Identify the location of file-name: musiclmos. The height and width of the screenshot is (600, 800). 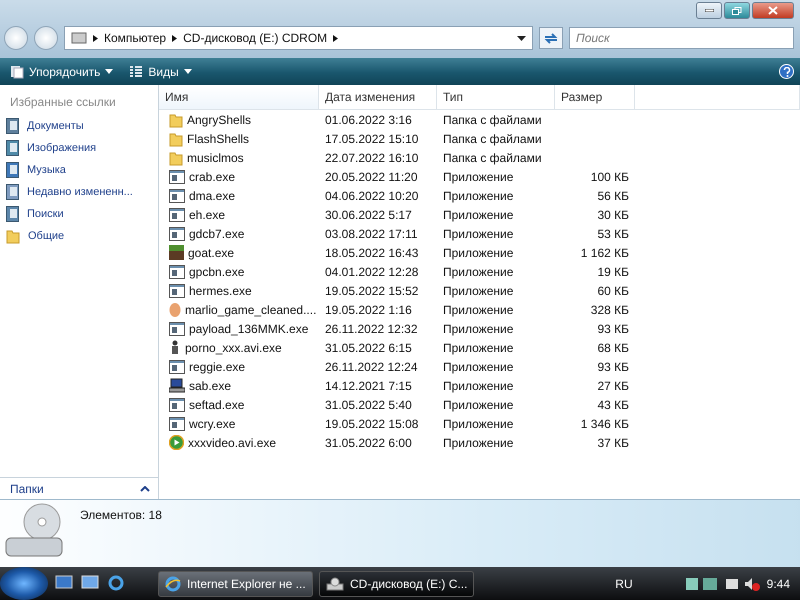
(215, 157).